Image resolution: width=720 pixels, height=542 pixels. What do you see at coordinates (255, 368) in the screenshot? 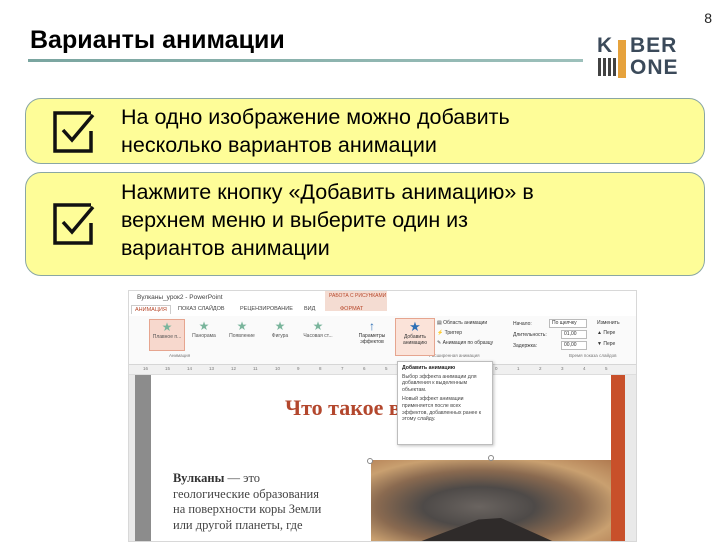
I see `ruler-tick: 11` at bounding box center [255, 368].